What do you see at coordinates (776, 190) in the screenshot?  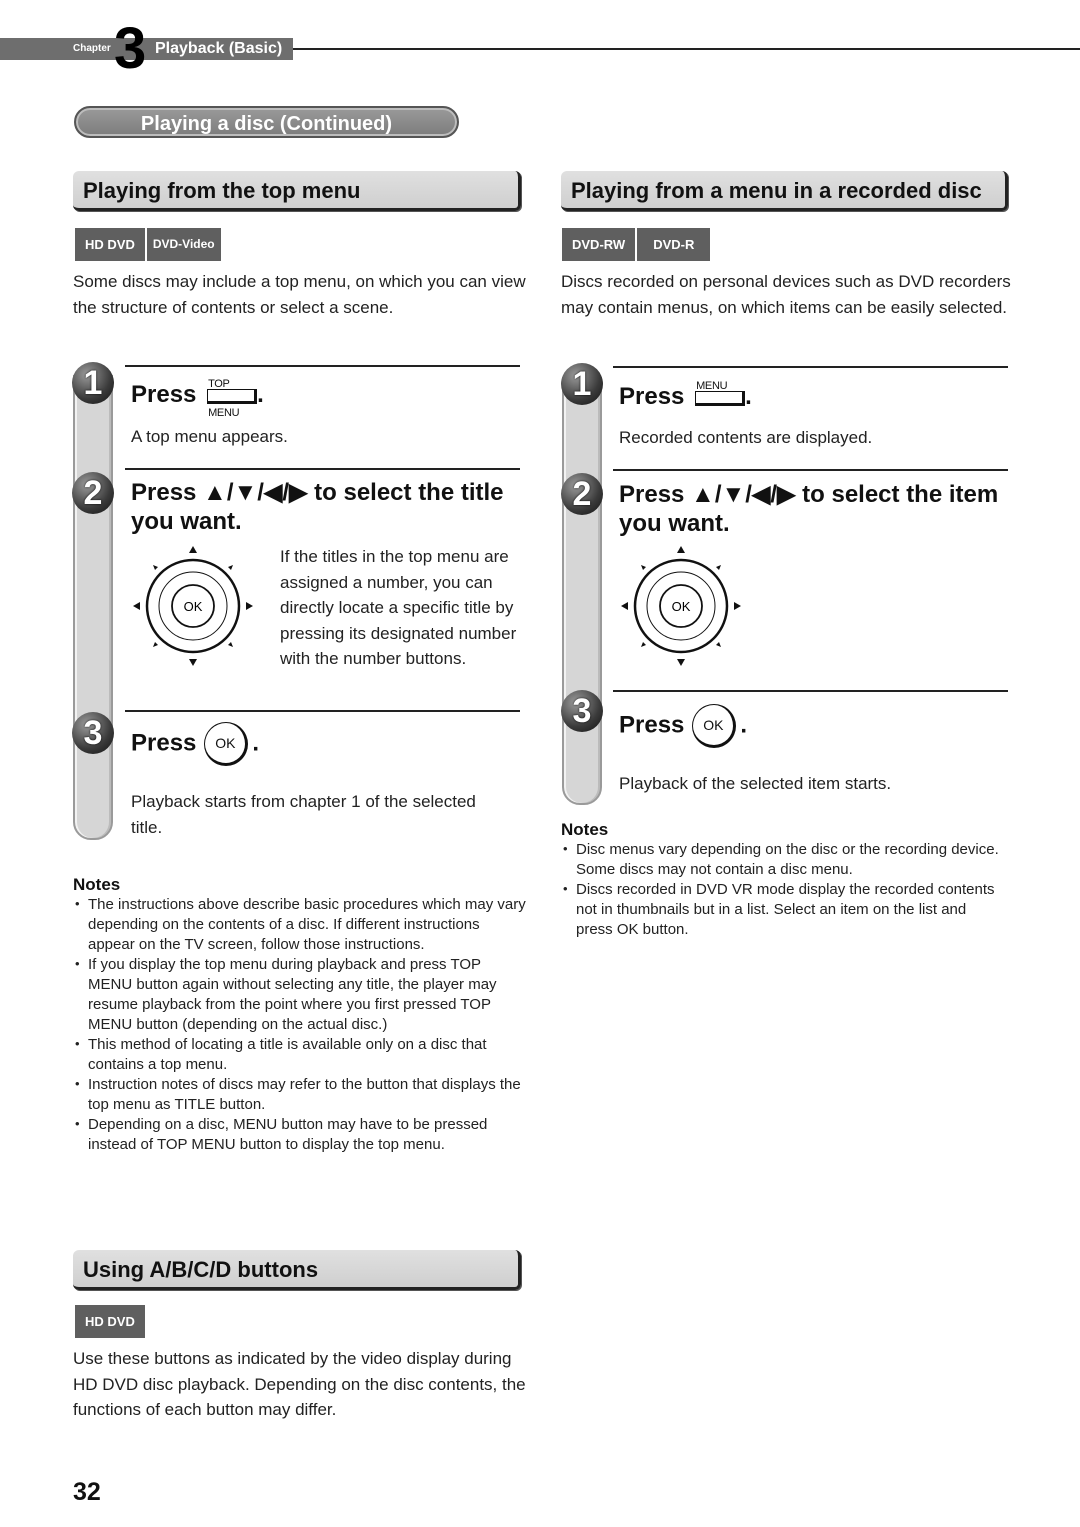 I see `right-section-heading-text: Playing from a menu in a recorded disc` at bounding box center [776, 190].